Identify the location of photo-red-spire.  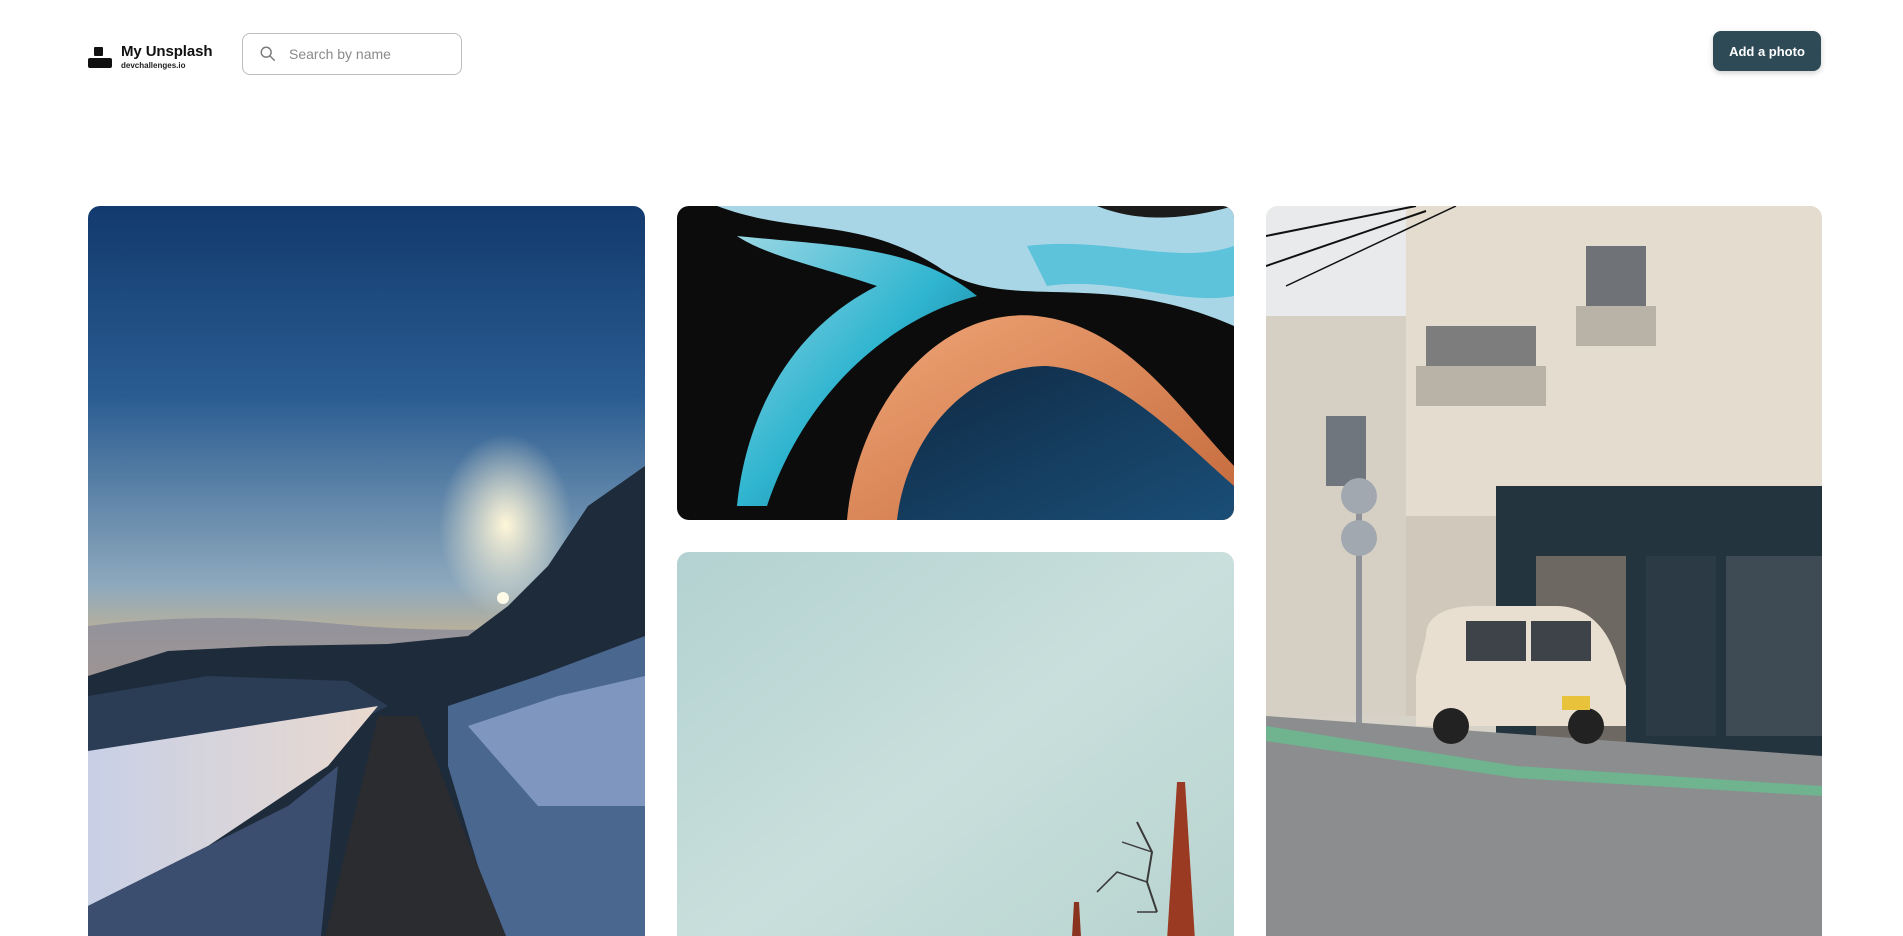
(955, 744).